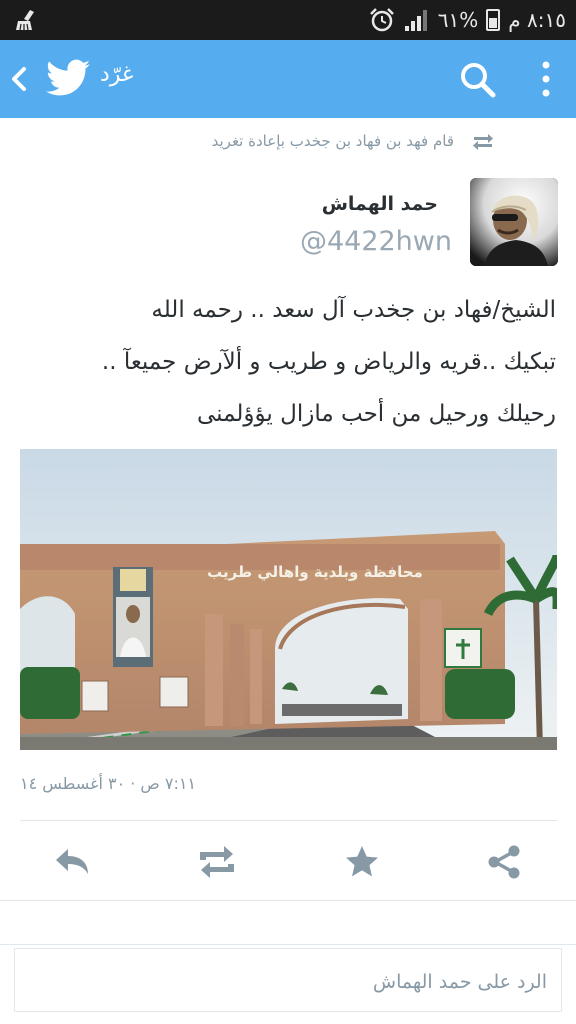  I want to click on avatar, so click(514, 222).